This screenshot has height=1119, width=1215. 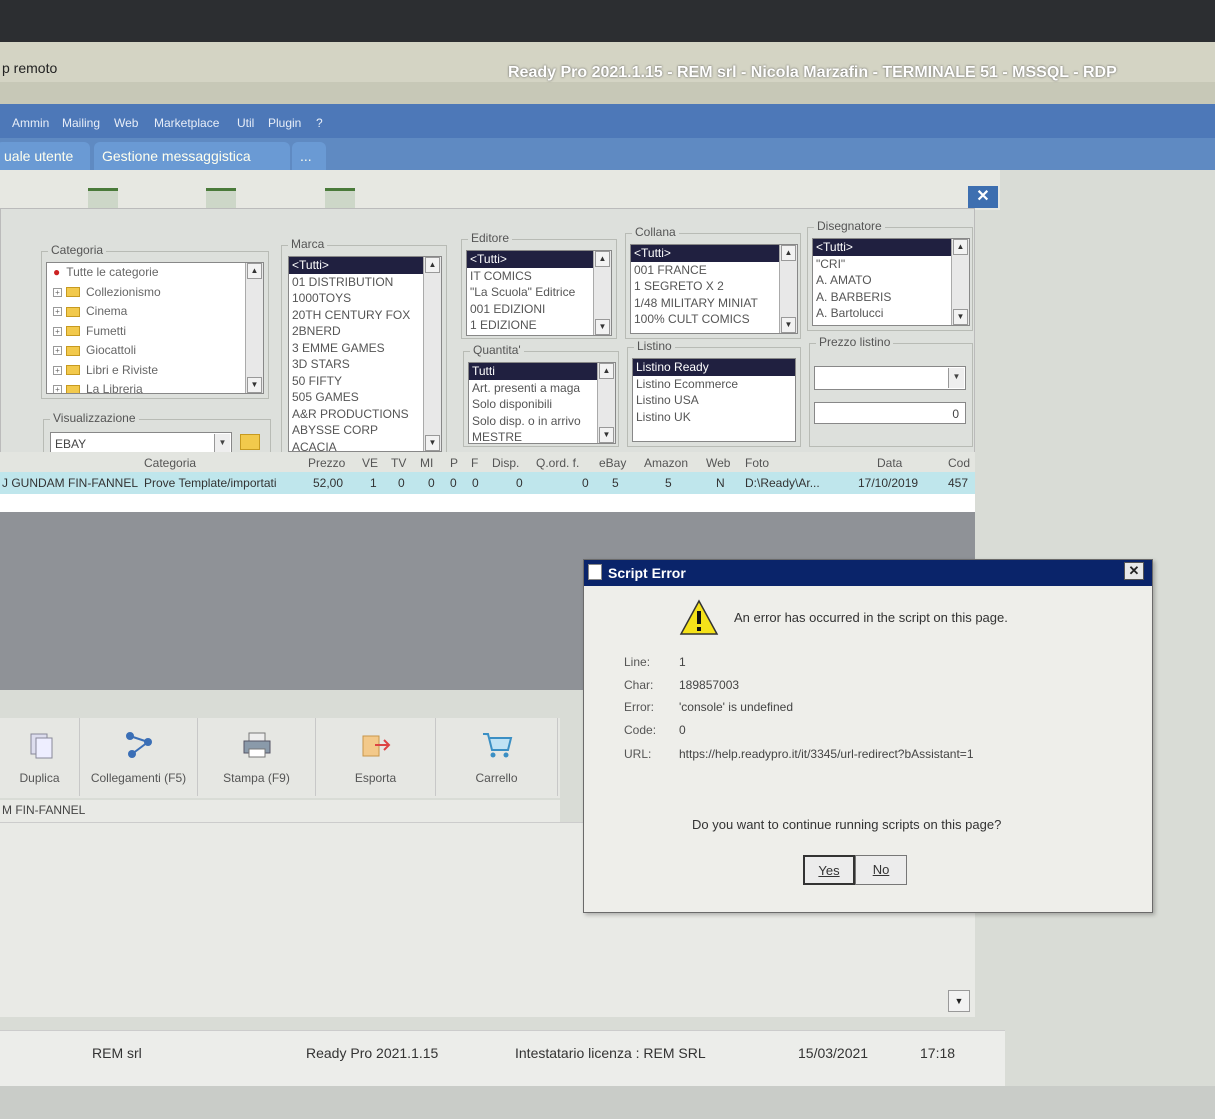 I want to click on list-item: Listino USA, so click(x=714, y=400).